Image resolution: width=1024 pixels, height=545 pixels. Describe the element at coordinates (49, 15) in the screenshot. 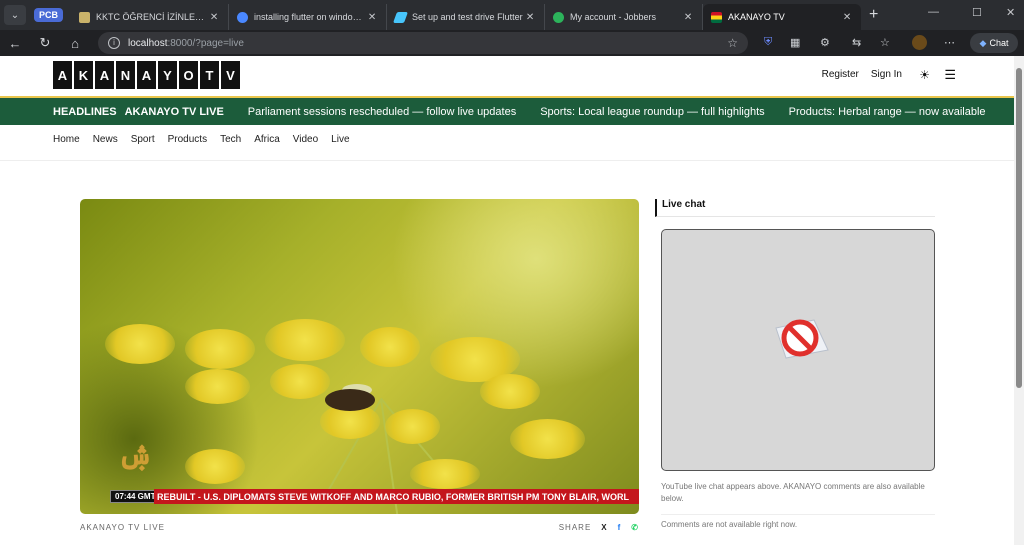

I see `profile-badge: PCB` at that location.